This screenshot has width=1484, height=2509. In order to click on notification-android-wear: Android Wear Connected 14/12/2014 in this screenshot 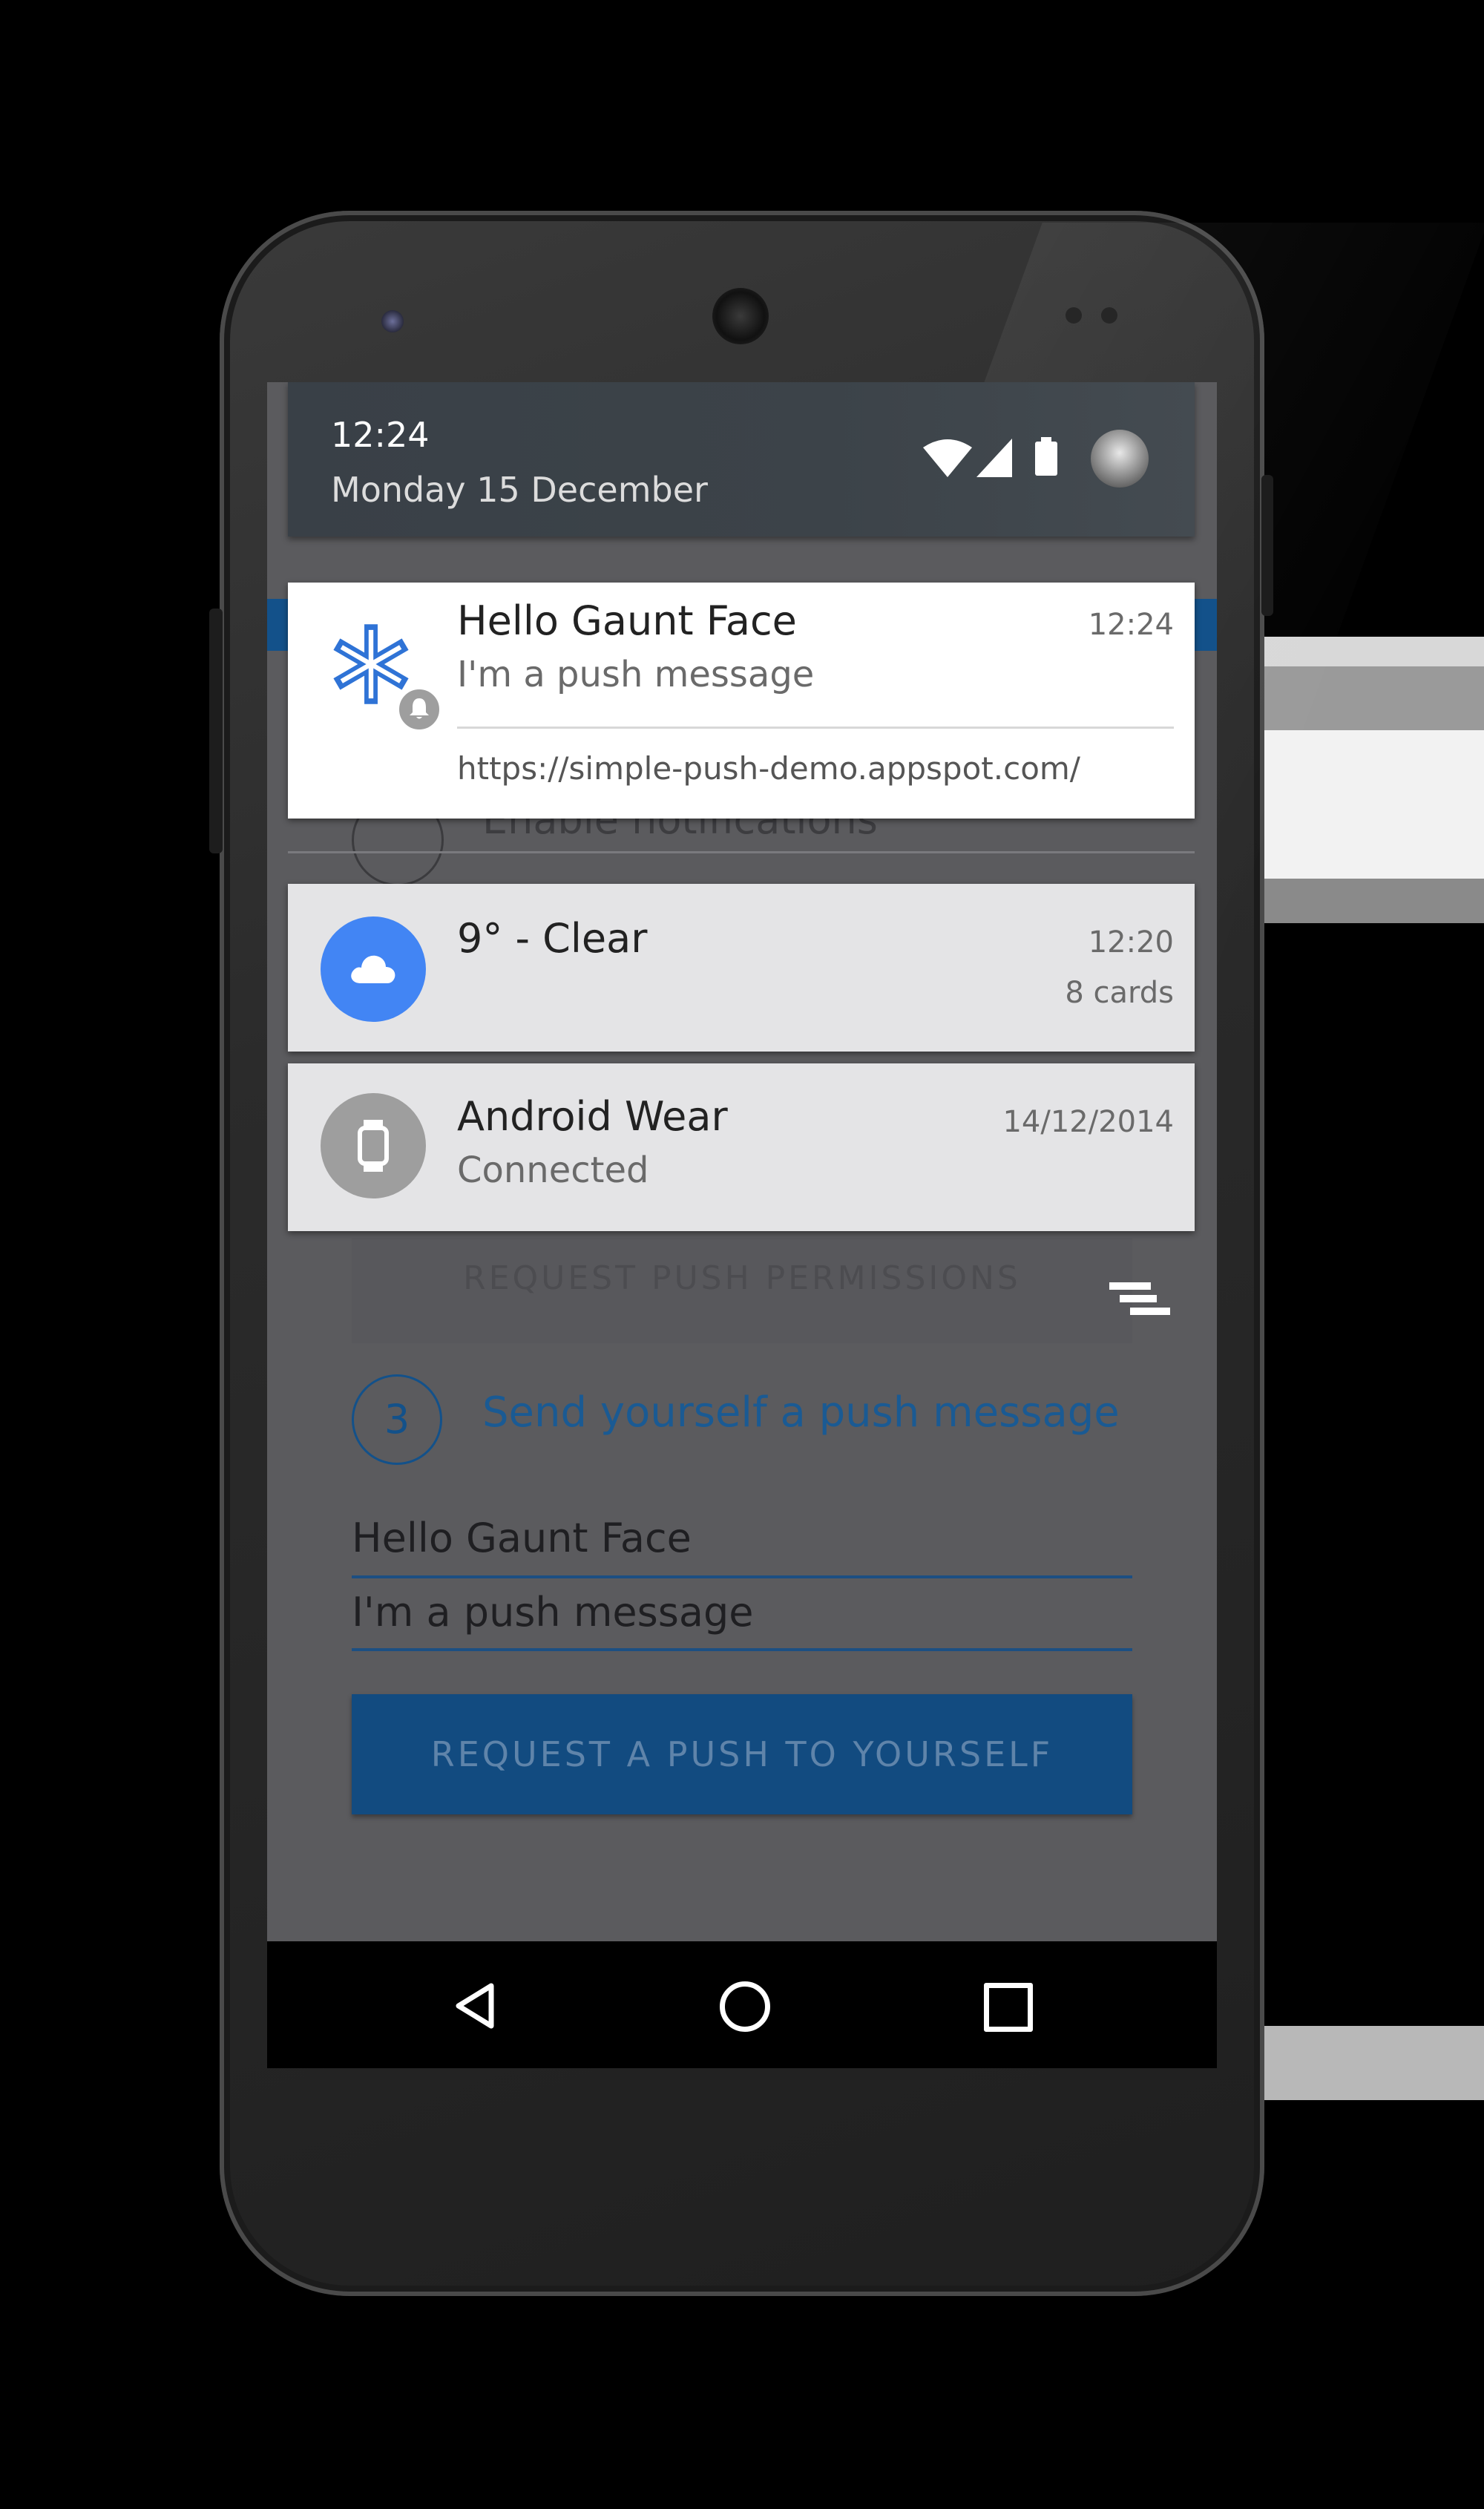, I will do `click(741, 1147)`.